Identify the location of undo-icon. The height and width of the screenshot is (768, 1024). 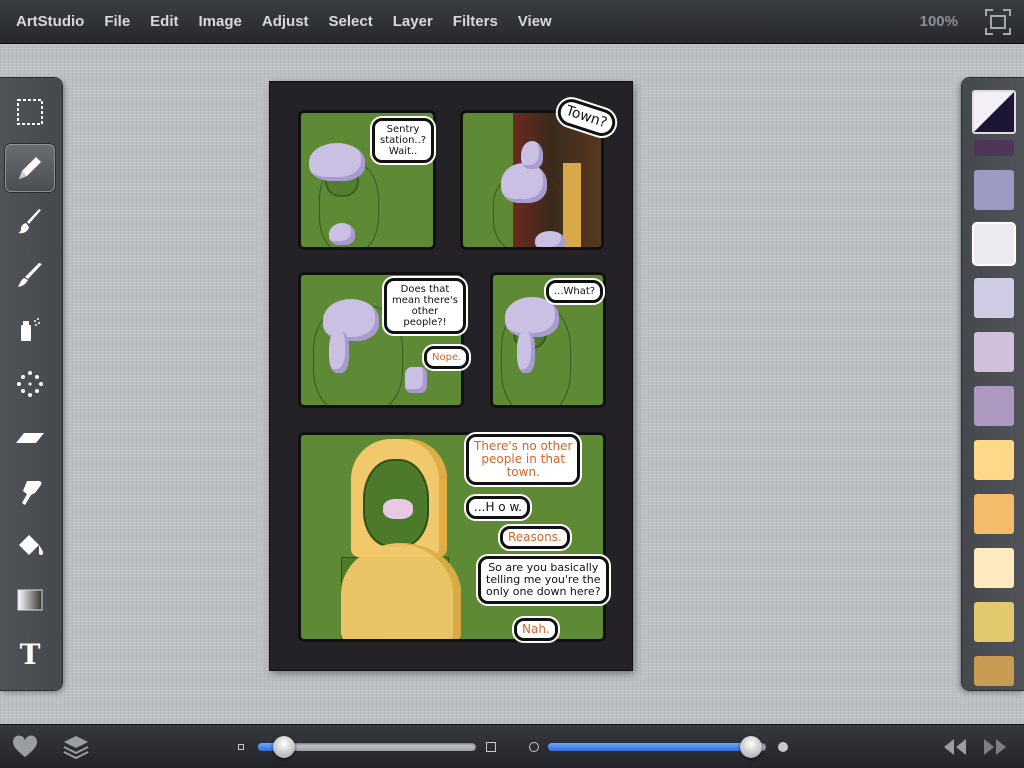
(955, 747).